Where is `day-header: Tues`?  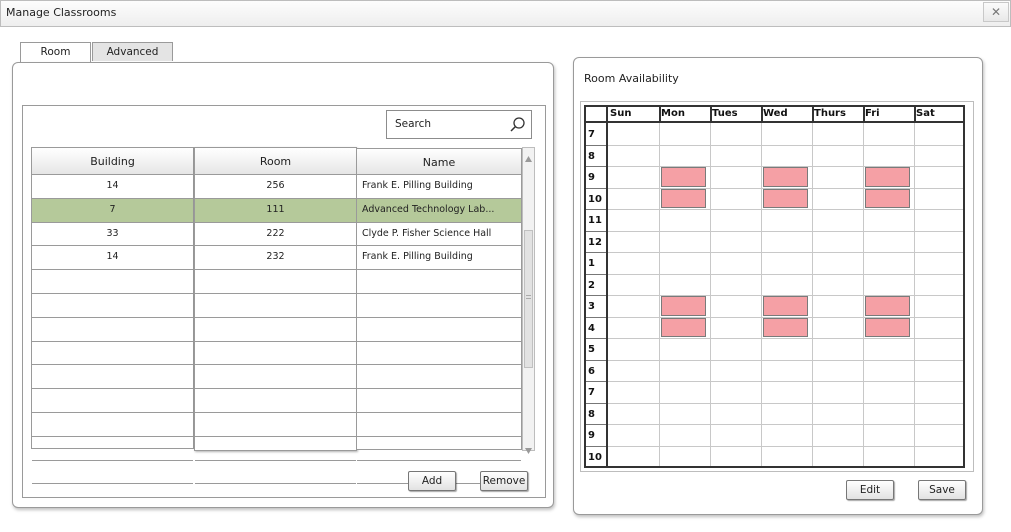 day-header: Tues is located at coordinates (725, 113).